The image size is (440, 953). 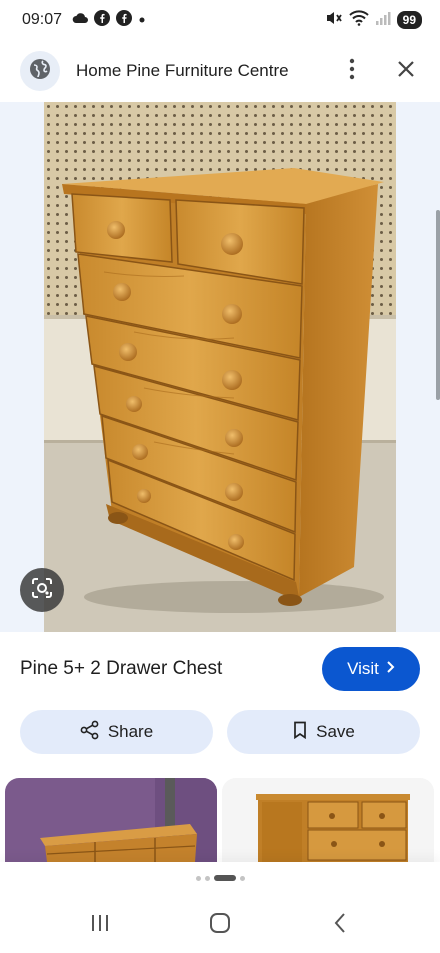 What do you see at coordinates (207, 71) in the screenshot?
I see `site-name: Home Pine Furniture Centre` at bounding box center [207, 71].